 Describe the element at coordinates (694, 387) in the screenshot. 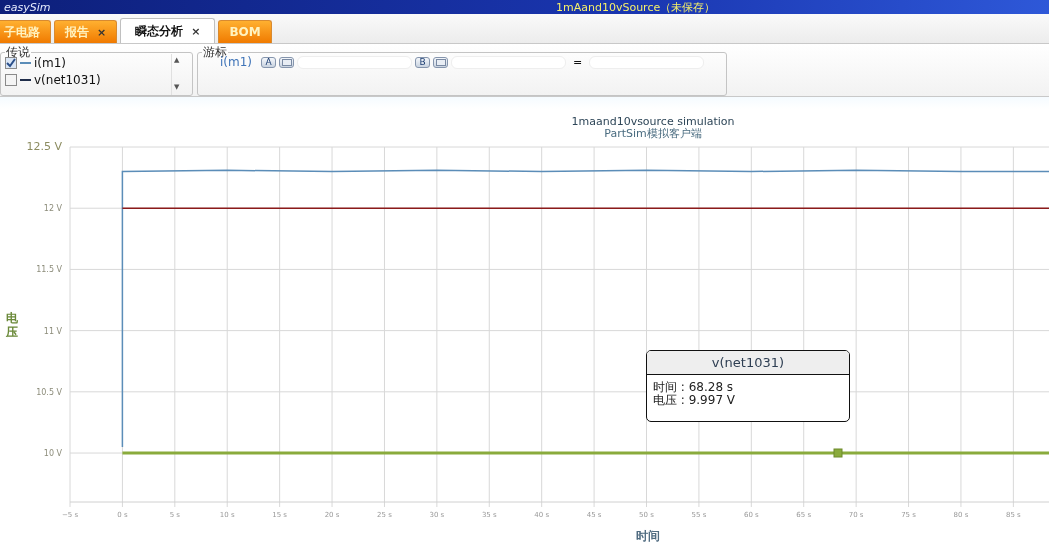

I see `tooltip-text: 时间 : 68.28 s` at that location.